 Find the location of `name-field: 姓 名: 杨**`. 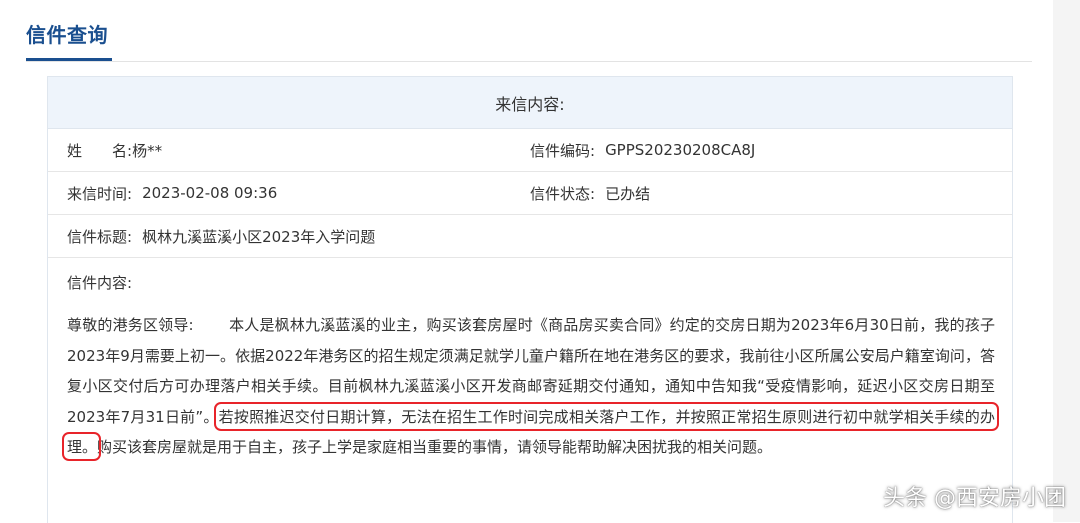

name-field: 姓 名: 杨** is located at coordinates (114, 150).